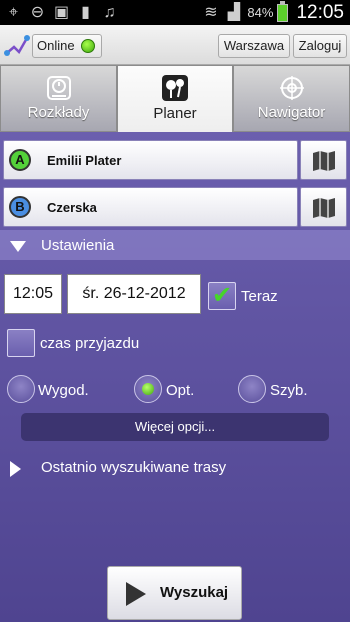 This screenshot has height=622, width=350. Describe the element at coordinates (78, 245) in the screenshot. I see `settings-label: Ustawienia` at that location.